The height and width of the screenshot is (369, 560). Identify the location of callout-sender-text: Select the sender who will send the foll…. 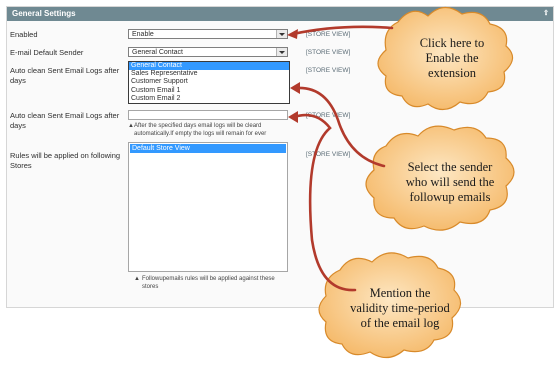
(450, 182).